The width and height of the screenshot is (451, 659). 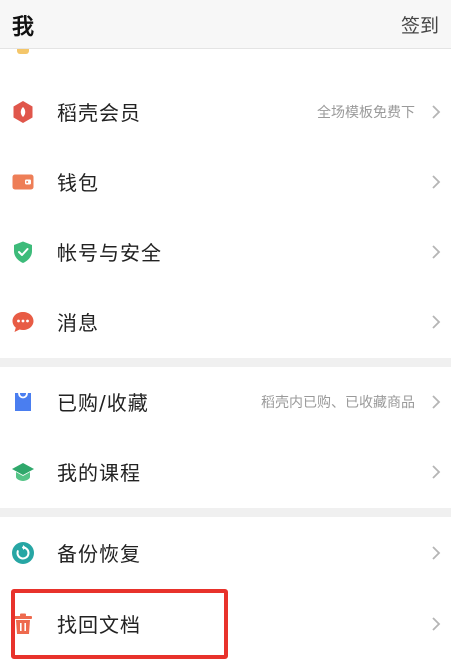 What do you see at coordinates (103, 403) in the screenshot?
I see `menu-item-label: 已购/收藏` at bounding box center [103, 403].